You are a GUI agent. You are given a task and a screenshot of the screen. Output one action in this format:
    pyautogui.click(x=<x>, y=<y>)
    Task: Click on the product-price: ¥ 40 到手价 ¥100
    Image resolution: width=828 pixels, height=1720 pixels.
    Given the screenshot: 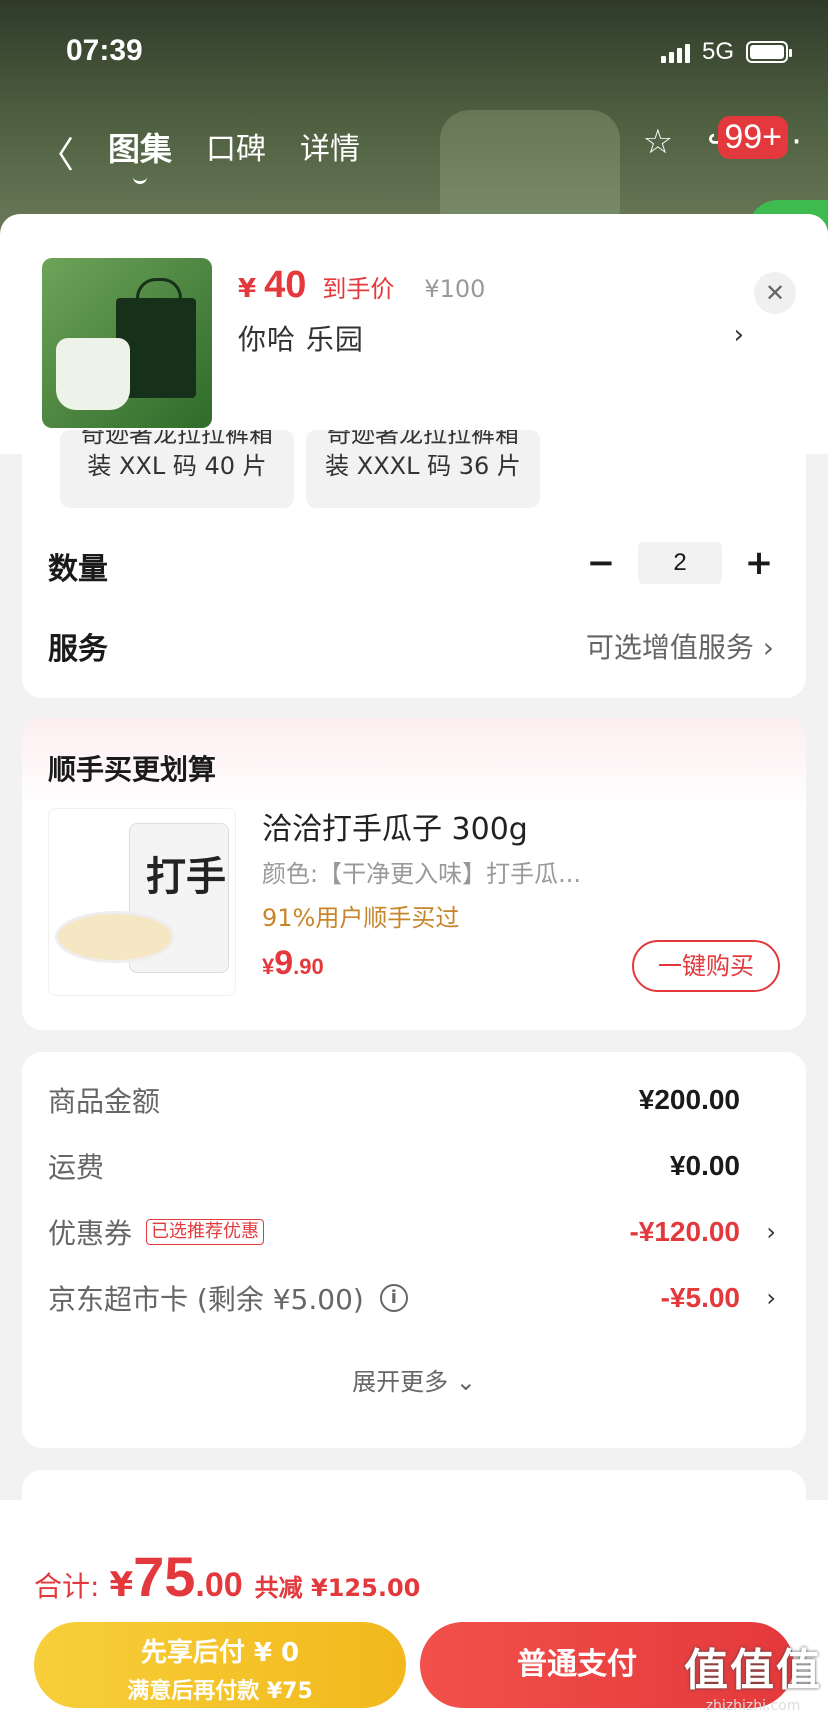 What is the action you would take?
    pyautogui.click(x=362, y=285)
    